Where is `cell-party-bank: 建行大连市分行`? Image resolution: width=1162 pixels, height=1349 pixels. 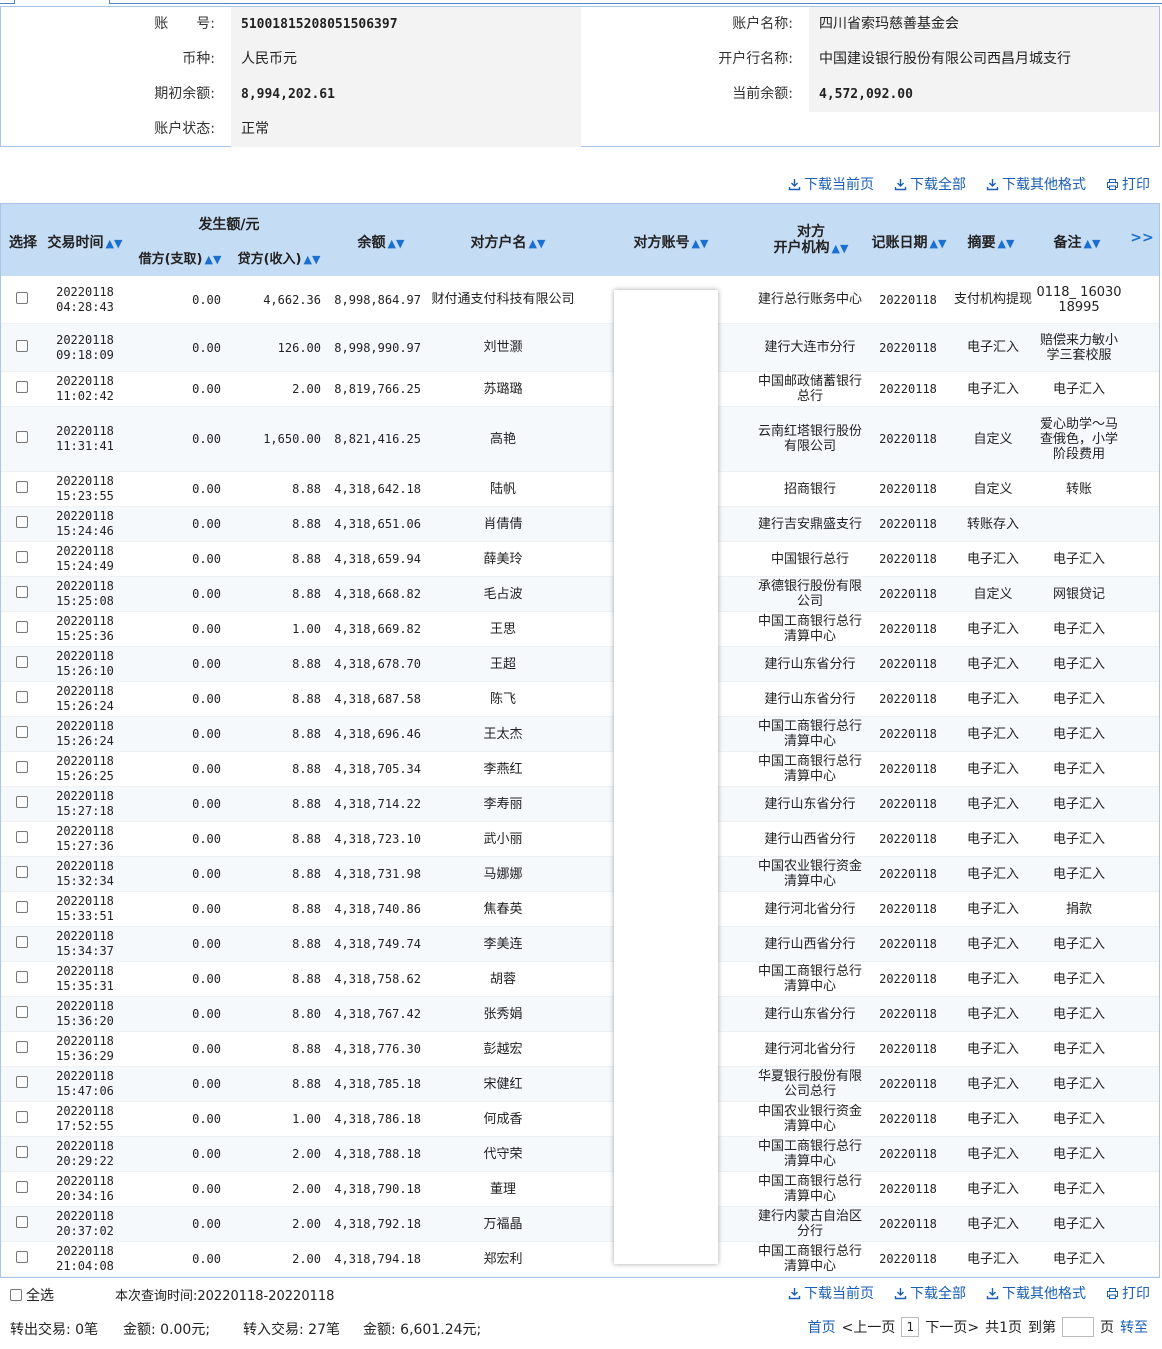 cell-party-bank: 建行大连市分行 is located at coordinates (810, 347).